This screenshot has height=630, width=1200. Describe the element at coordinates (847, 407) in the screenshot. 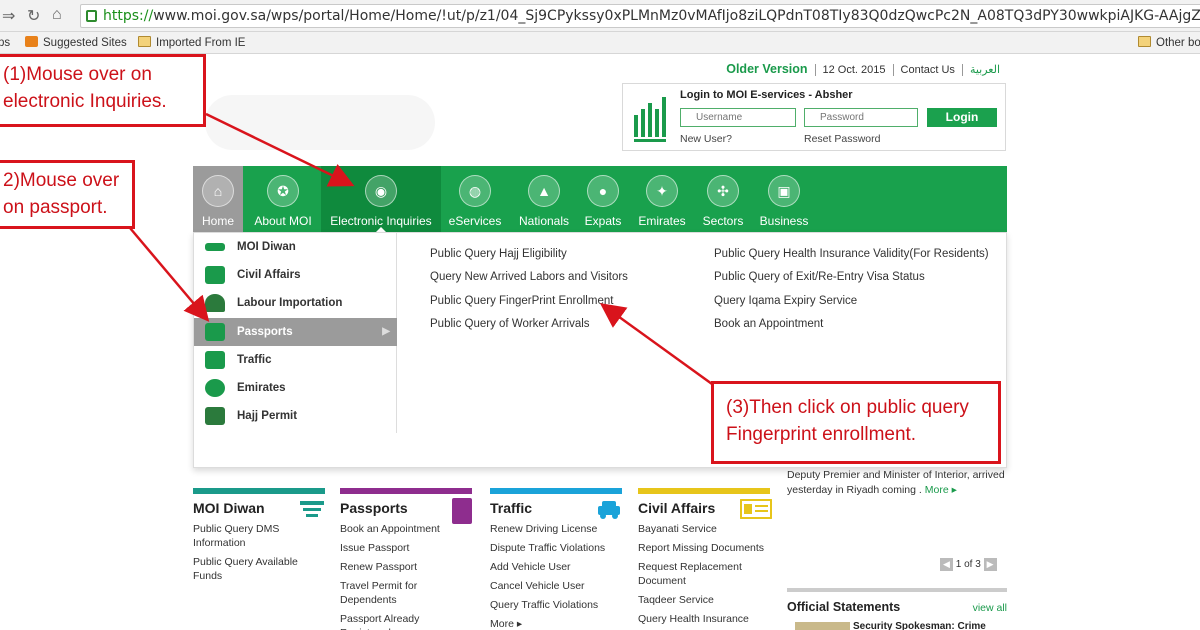

I see `annotation-text: (3)Then click on public query` at that location.